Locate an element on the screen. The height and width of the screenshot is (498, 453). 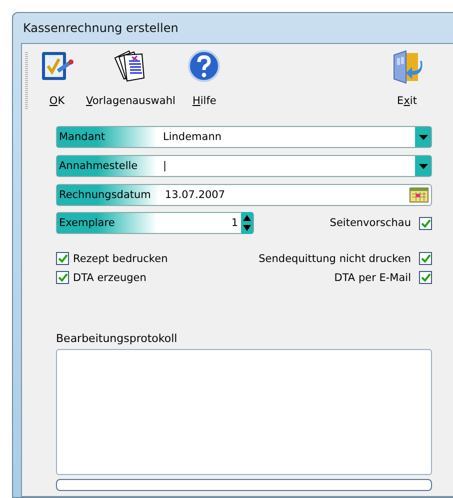
window-title: Kassenrechnung erstellen is located at coordinates (100, 28).